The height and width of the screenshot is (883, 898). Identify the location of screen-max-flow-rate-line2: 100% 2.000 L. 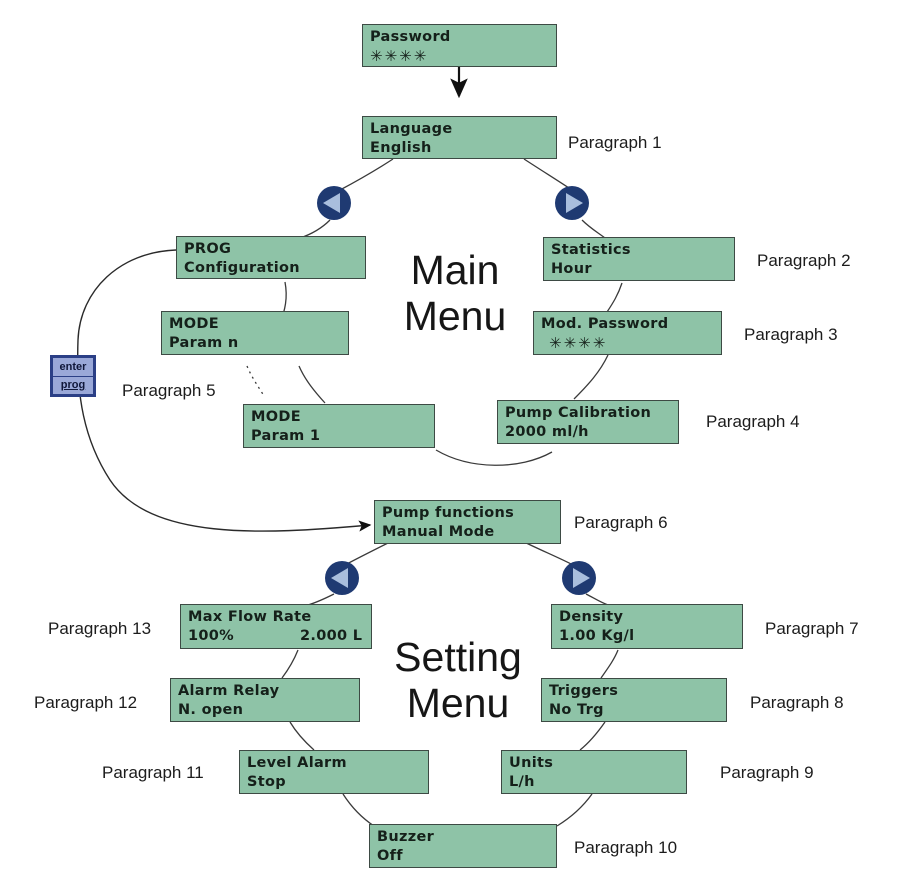
(279, 636).